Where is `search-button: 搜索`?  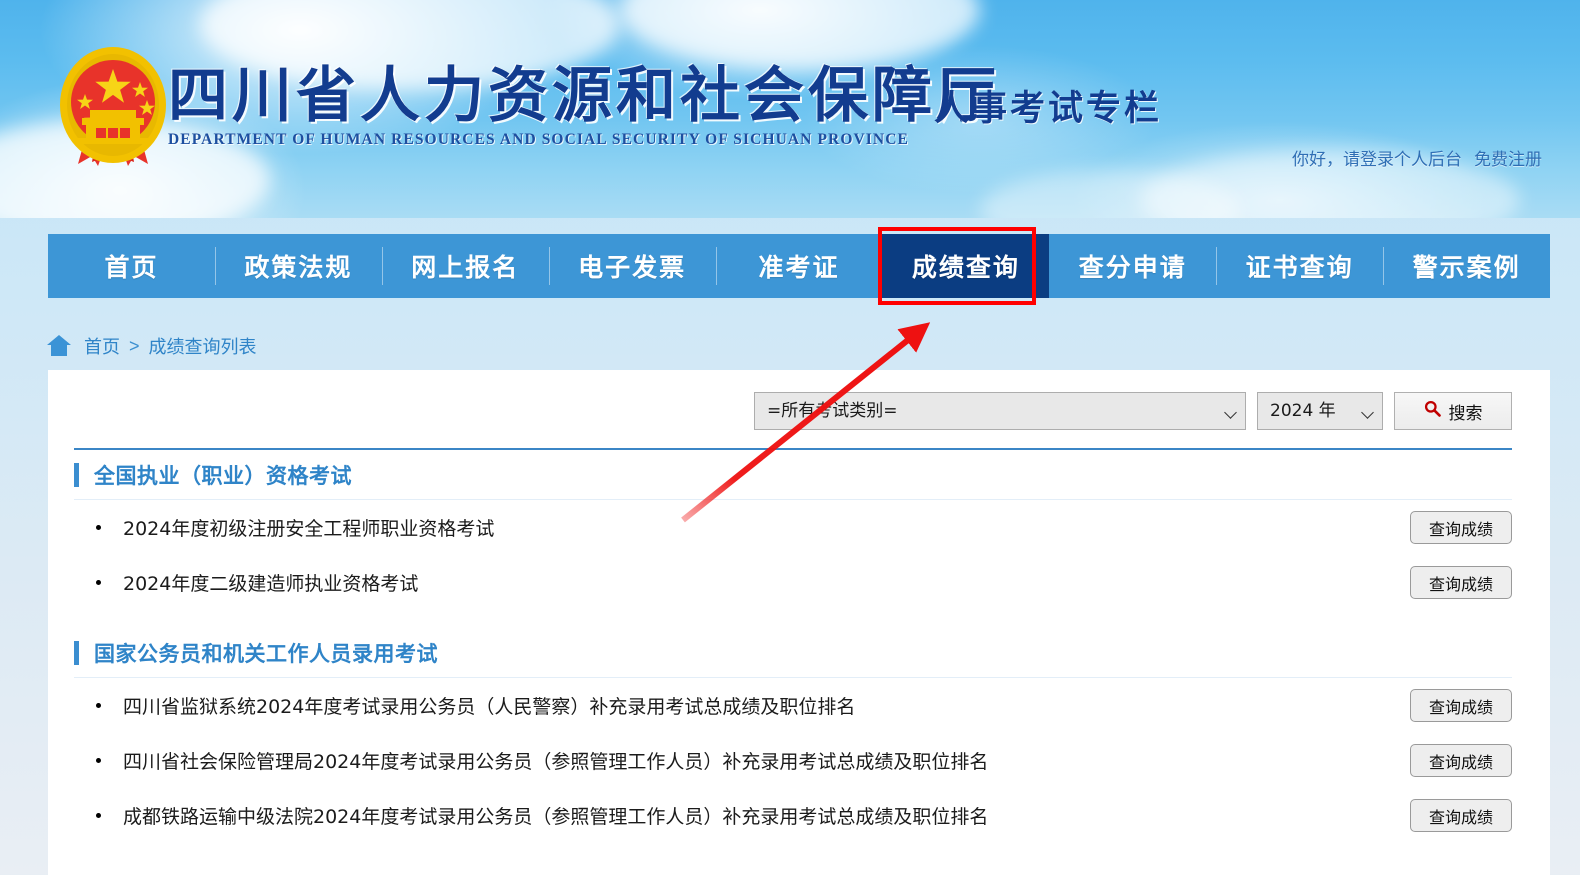
search-button: 搜索 is located at coordinates (1453, 411).